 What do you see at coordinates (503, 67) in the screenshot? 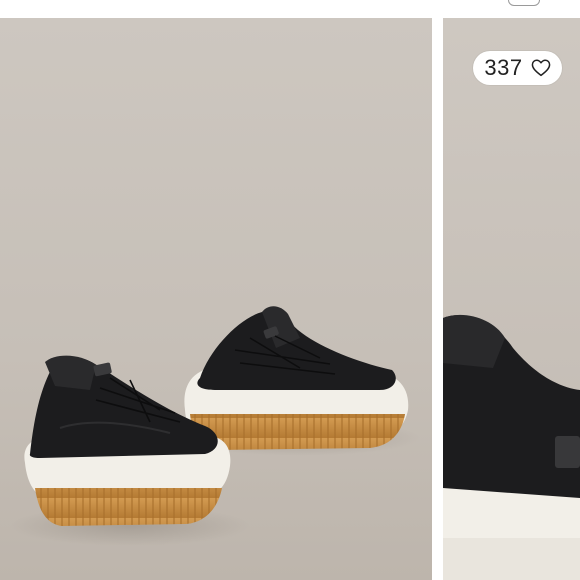
I see `likes-count: 337` at bounding box center [503, 67].